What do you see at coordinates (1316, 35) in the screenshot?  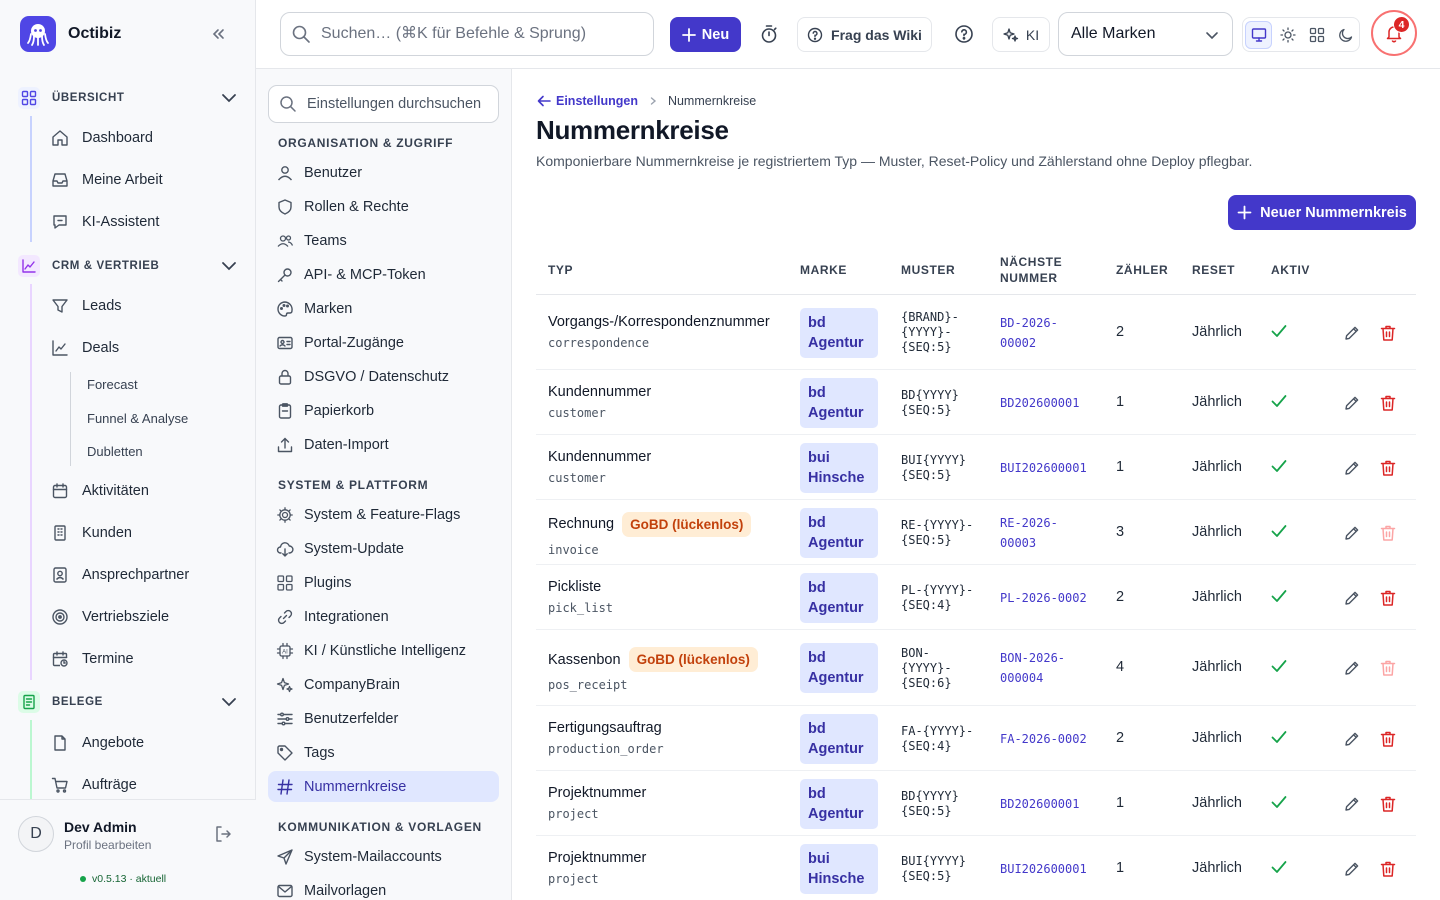 I see `layout-grid-icon` at bounding box center [1316, 35].